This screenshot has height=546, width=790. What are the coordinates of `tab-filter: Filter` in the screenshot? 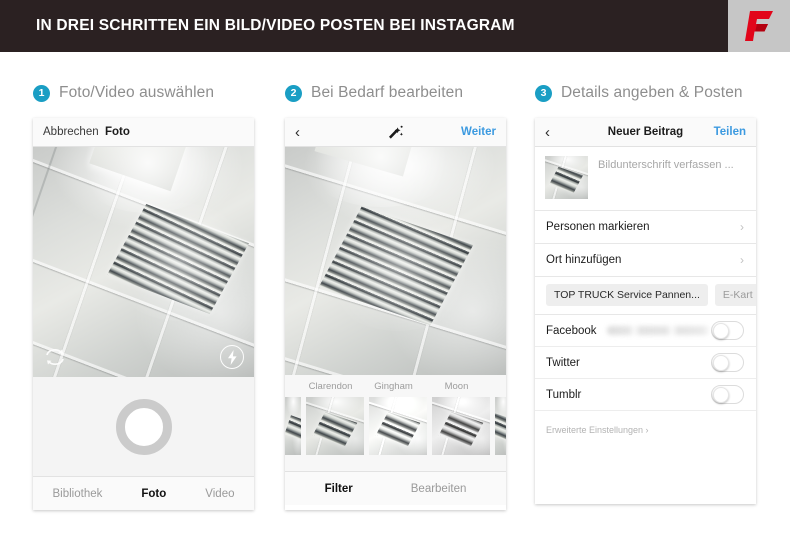 It's located at (339, 489).